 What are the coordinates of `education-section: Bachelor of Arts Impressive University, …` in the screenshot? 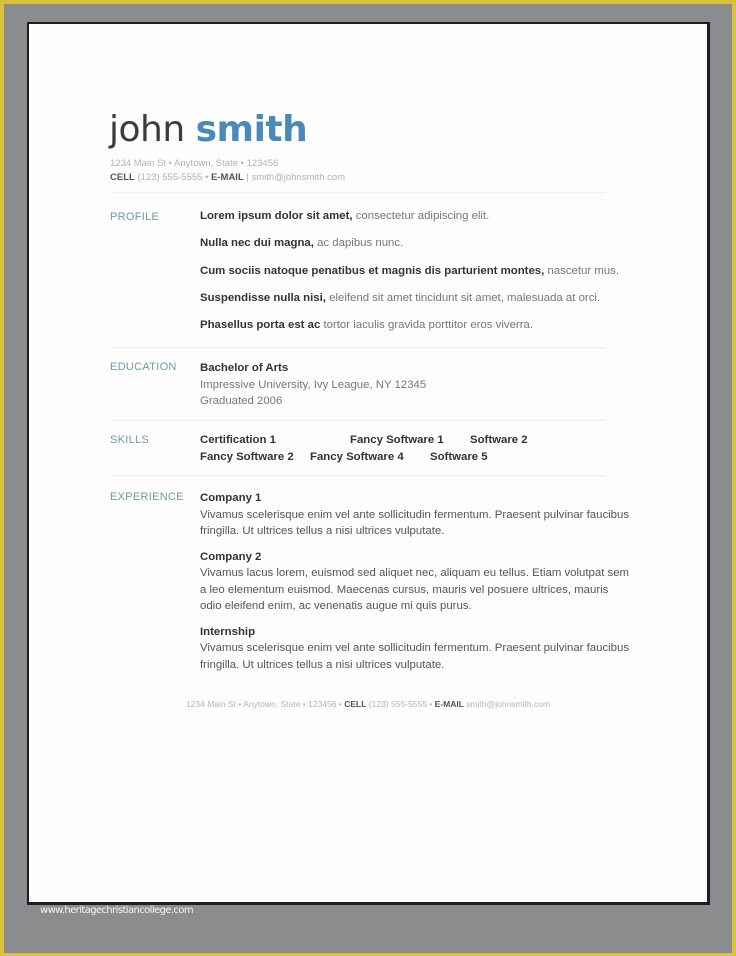 It's located at (420, 385).